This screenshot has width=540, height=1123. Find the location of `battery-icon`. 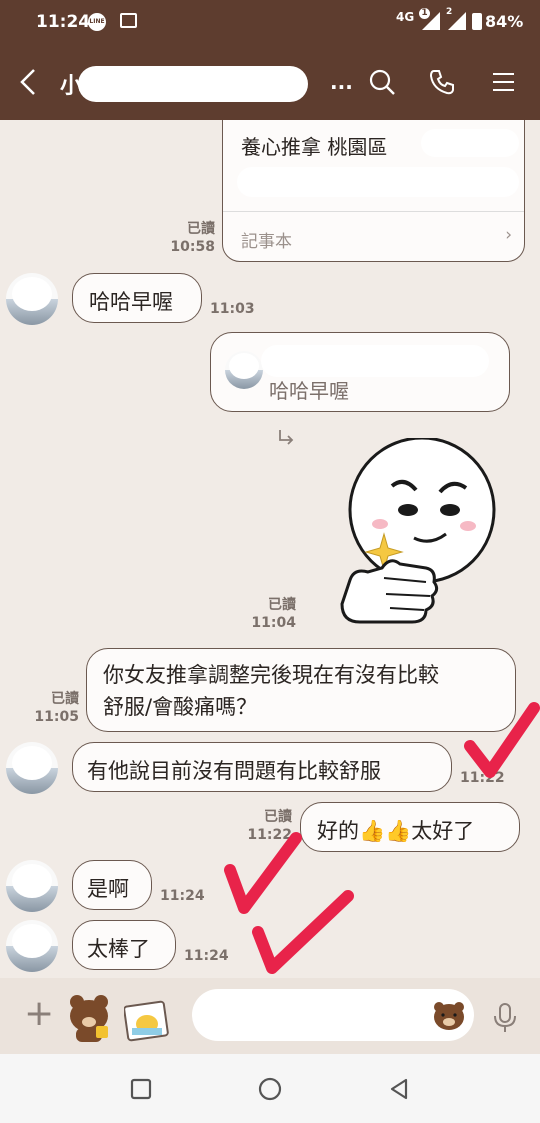

battery-icon is located at coordinates (477, 21).